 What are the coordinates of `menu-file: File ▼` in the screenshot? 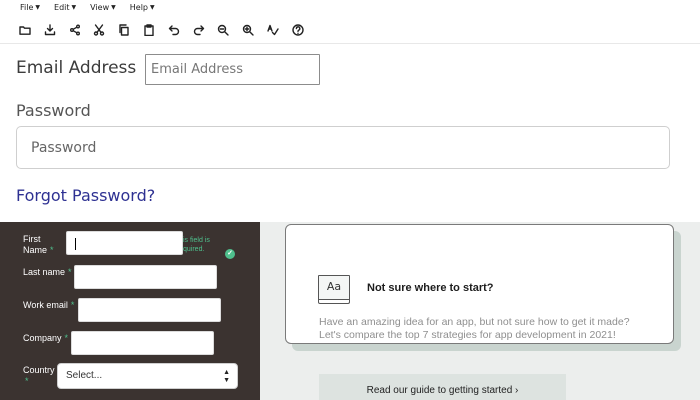 It's located at (30, 9).